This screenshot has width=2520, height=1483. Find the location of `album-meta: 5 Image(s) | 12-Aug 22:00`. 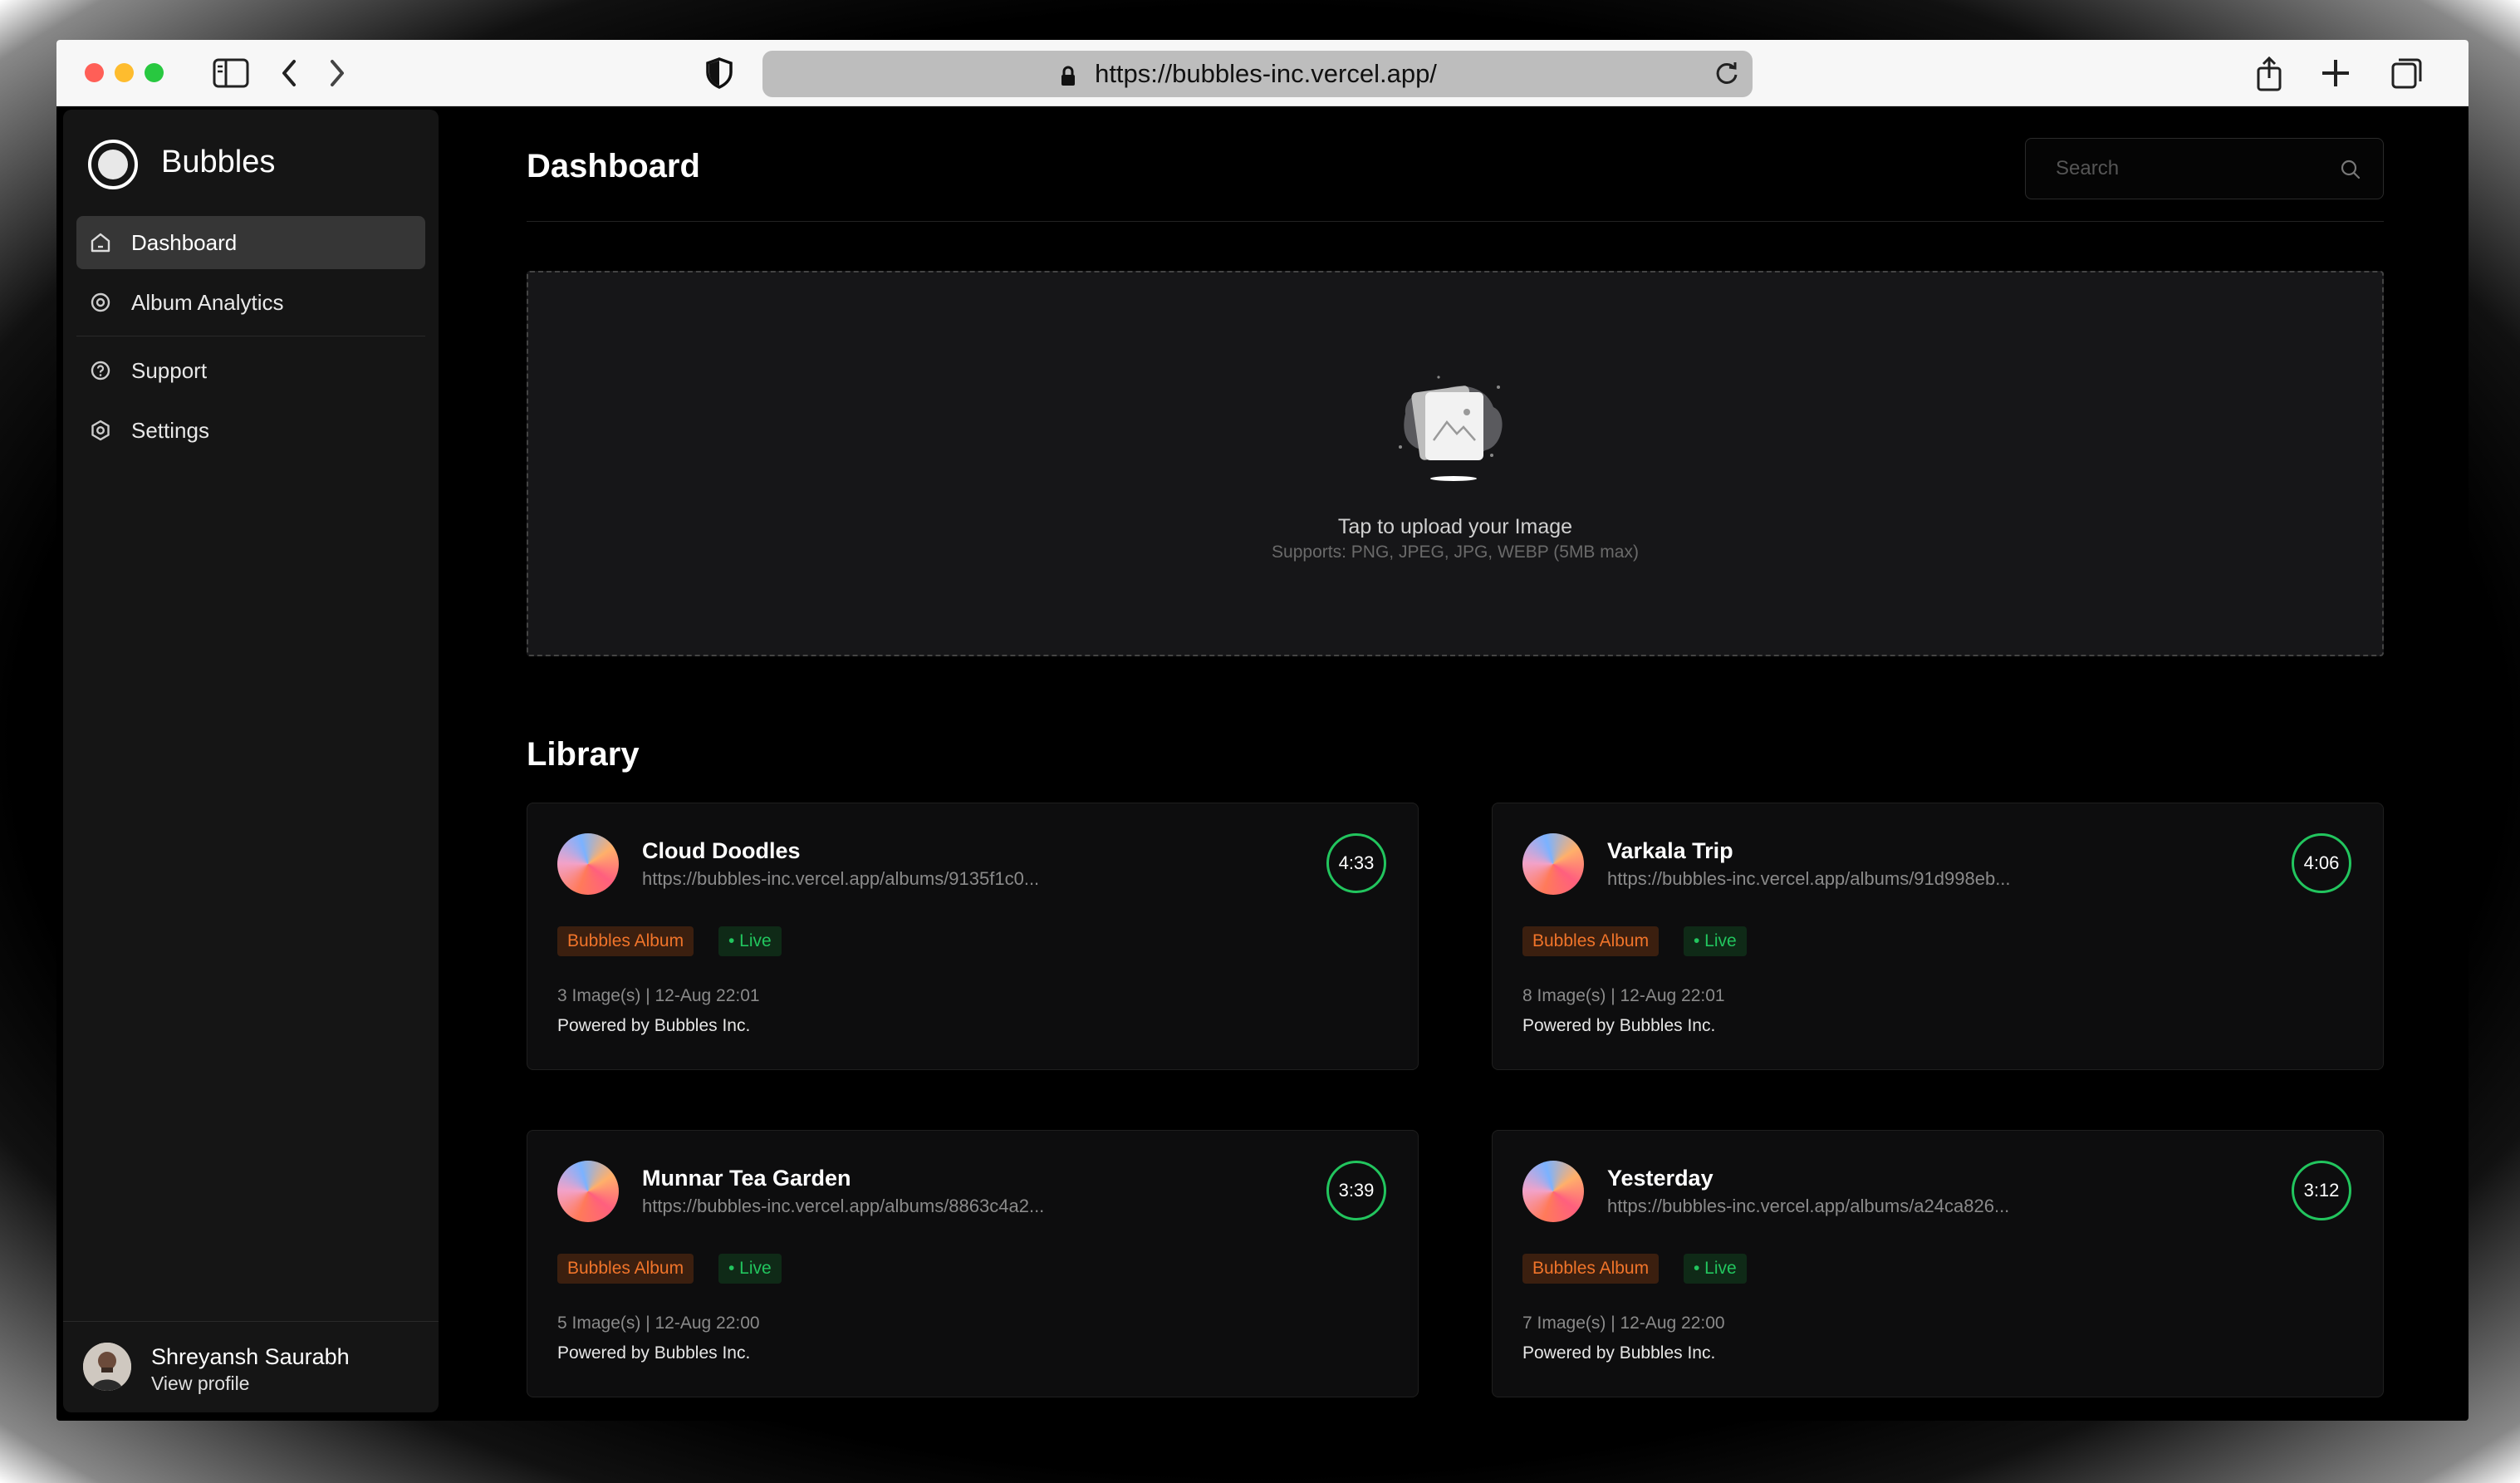

album-meta: 5 Image(s) | 12-Aug 22:00 is located at coordinates (658, 1324).